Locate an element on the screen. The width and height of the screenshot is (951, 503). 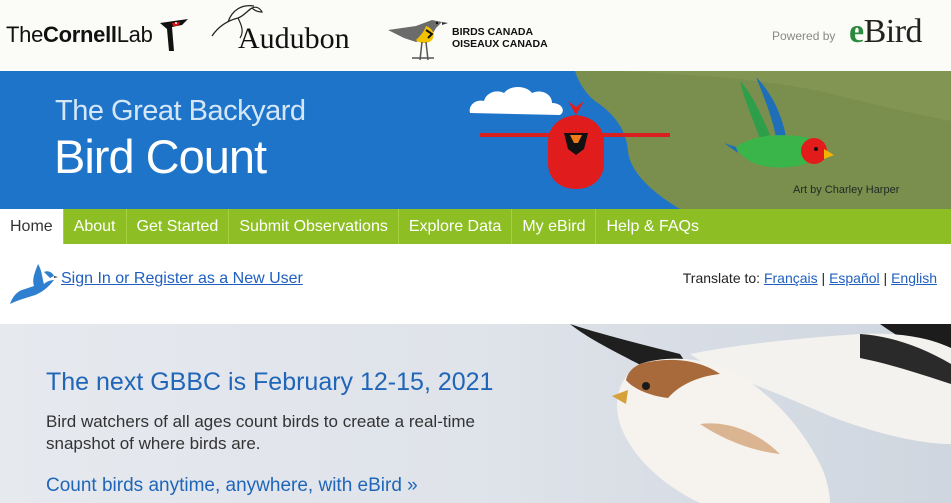
birds-canada-logo: BIRDS CANADA OISEAUX CANADA is located at coordinates (476, 37).